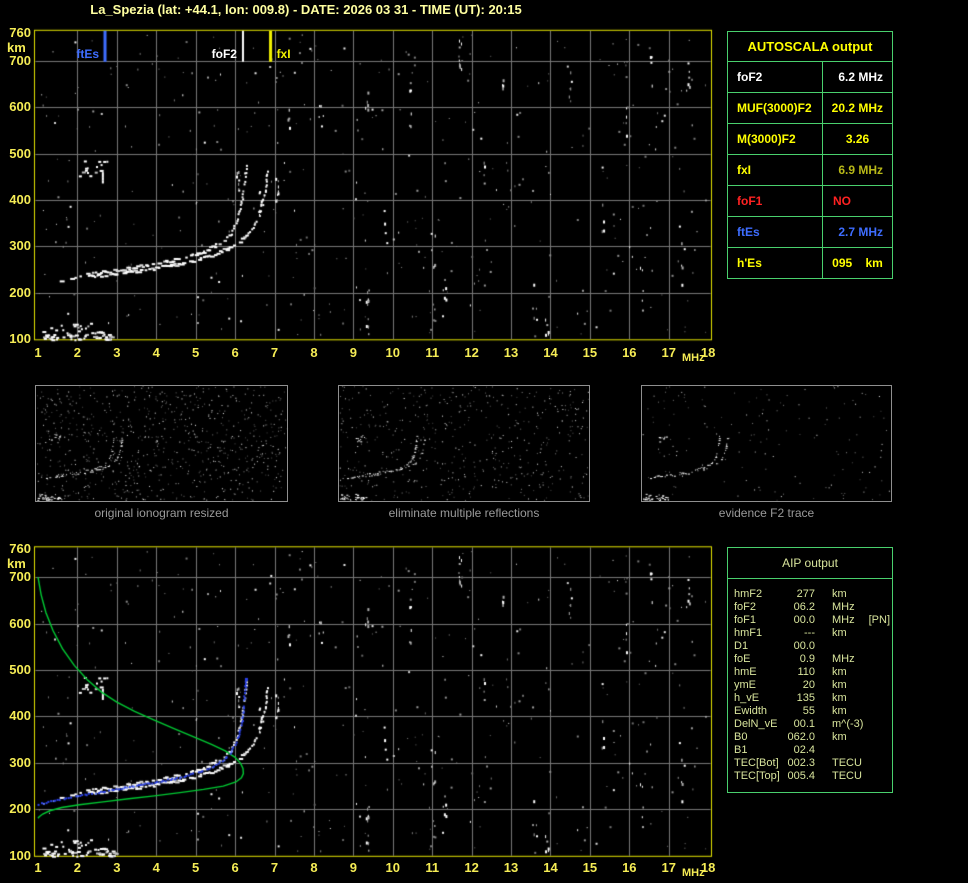 This screenshot has height=883, width=968. Describe the element at coordinates (810, 170) in the screenshot. I see `autoscala-row-fxi: fxI 6.9 MHz` at that location.